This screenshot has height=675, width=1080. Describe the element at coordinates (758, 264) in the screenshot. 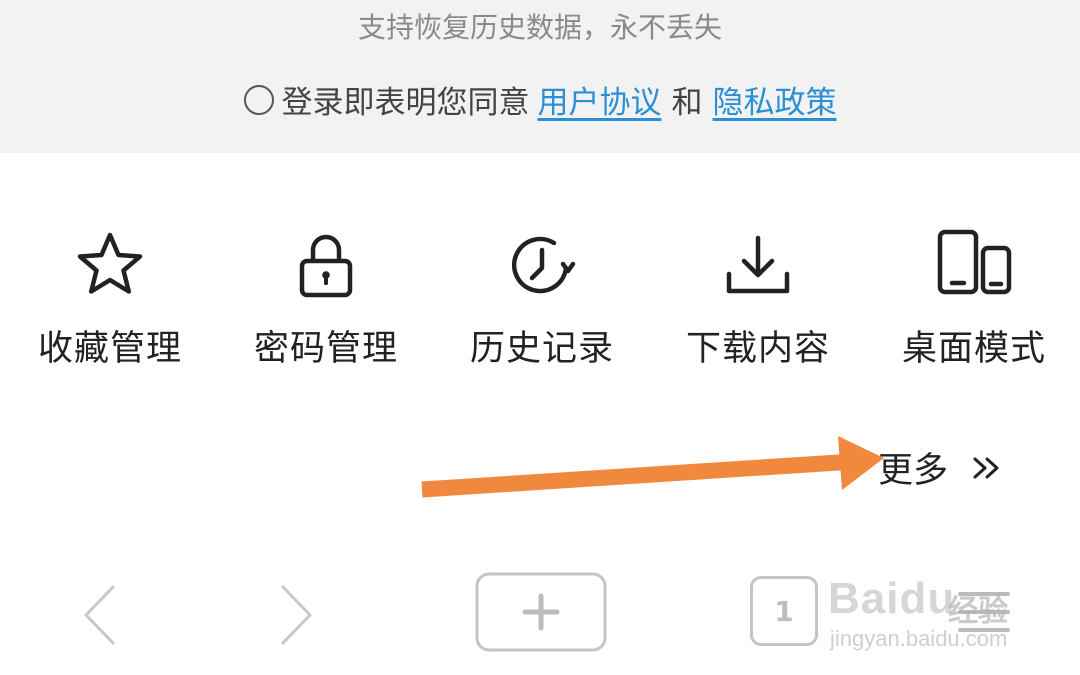

I see `download-icon` at that location.